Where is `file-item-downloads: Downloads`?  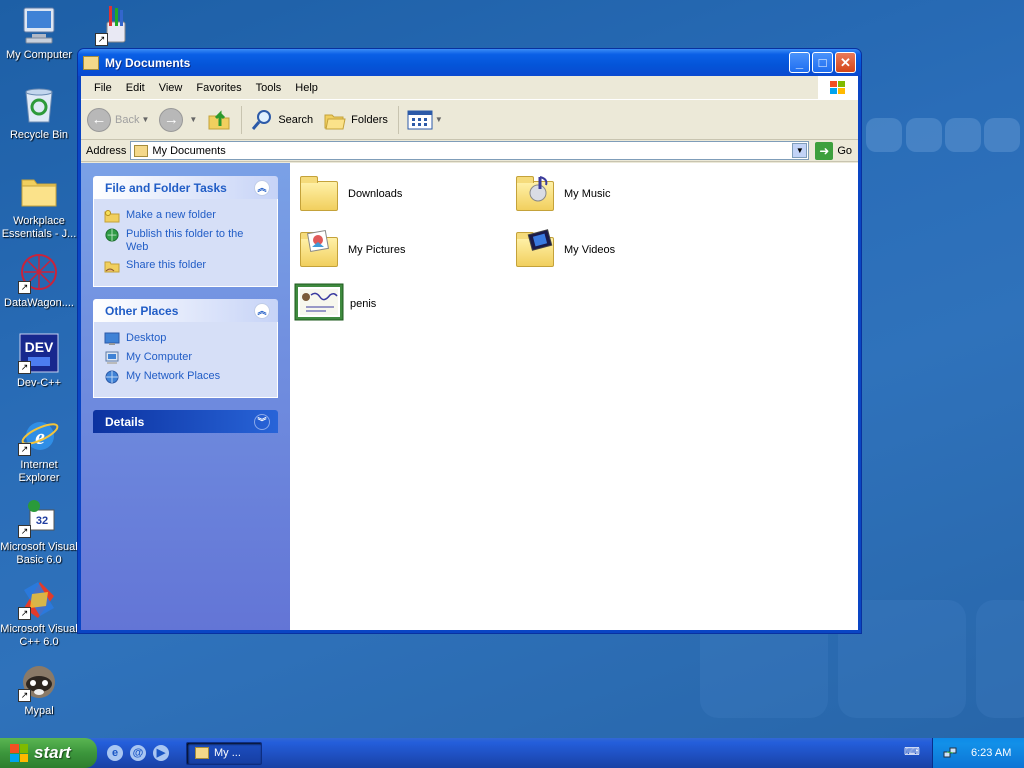 file-item-downloads: Downloads is located at coordinates (401, 194).